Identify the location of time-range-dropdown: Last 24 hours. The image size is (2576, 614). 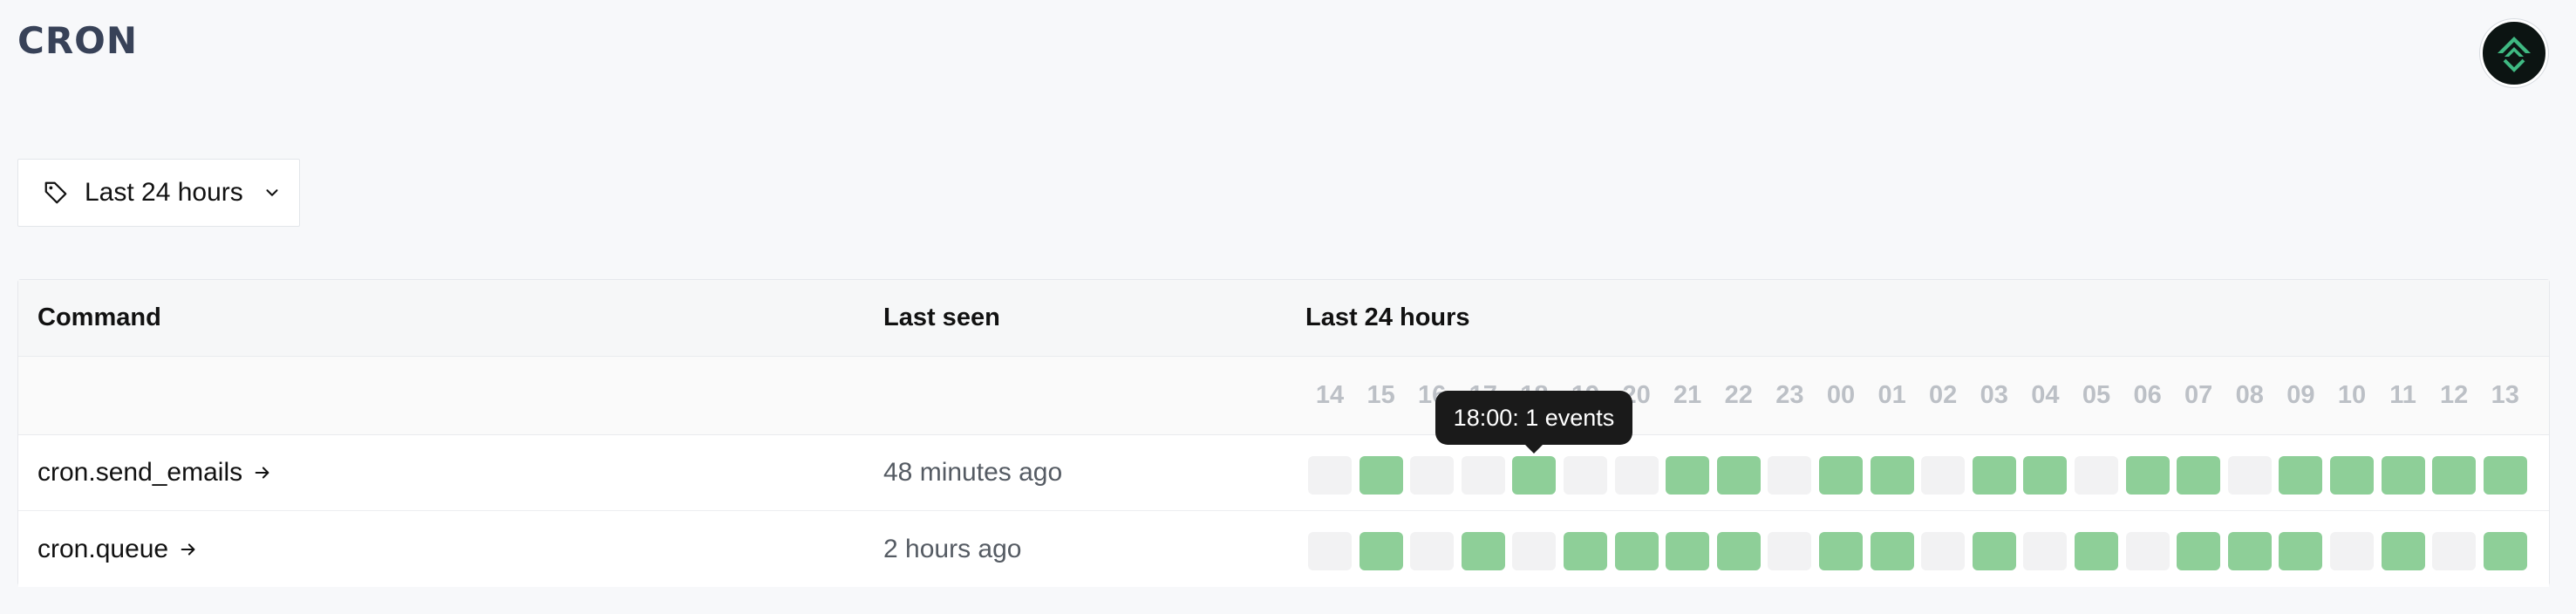
(159, 193).